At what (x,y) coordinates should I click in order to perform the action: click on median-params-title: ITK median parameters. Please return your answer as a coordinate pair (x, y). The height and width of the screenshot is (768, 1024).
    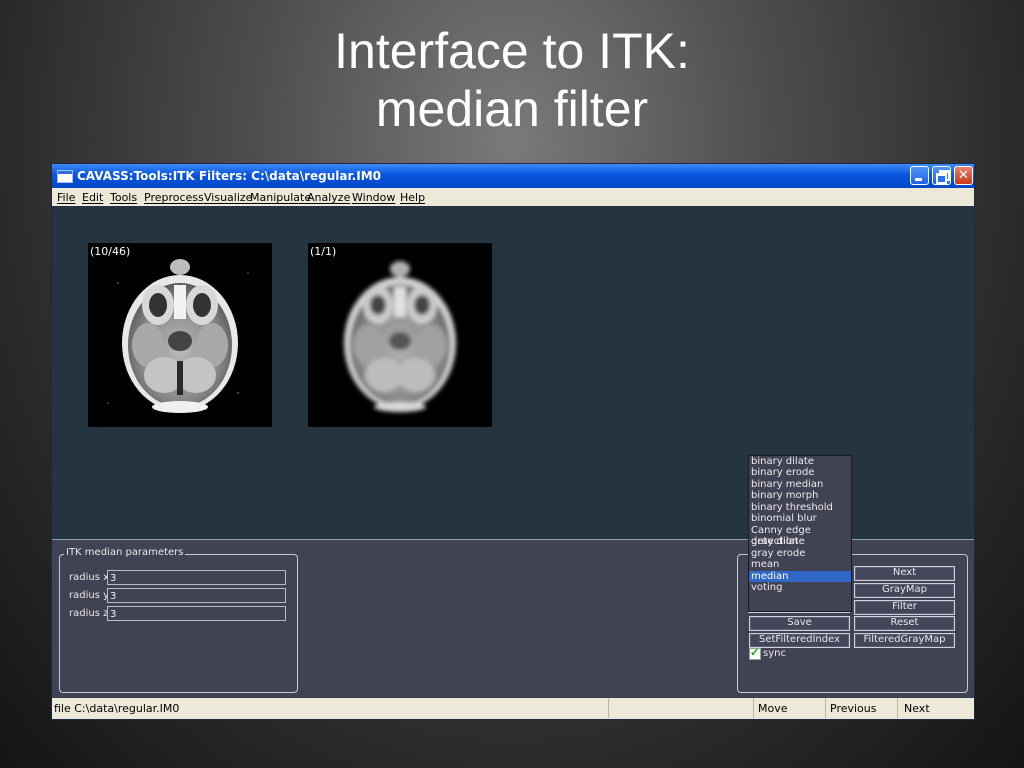
    Looking at the image, I should click on (125, 552).